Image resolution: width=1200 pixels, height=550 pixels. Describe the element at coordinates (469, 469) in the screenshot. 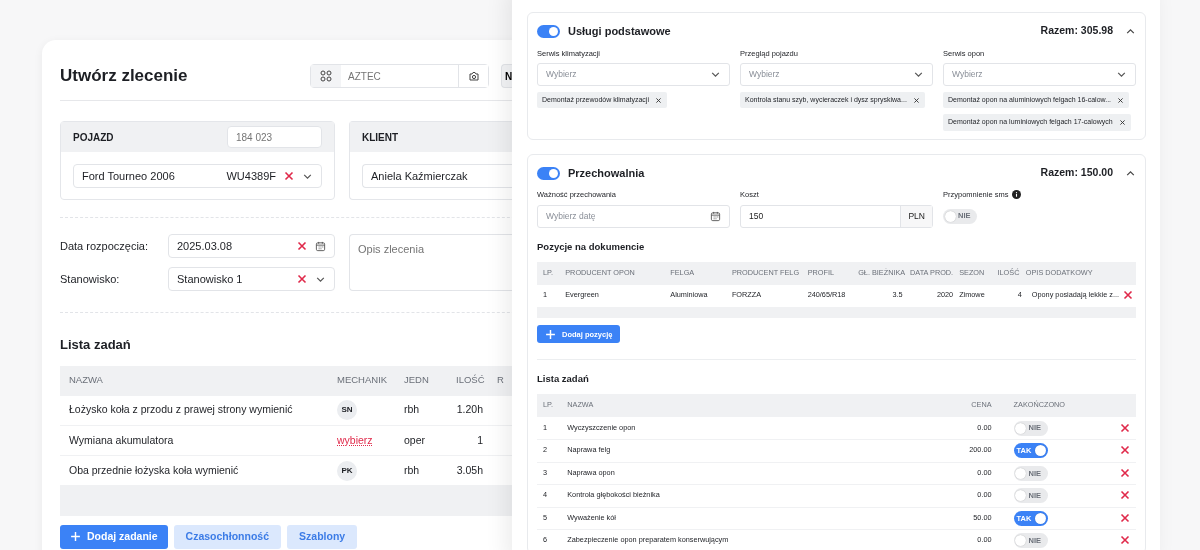

I see `quantity-cell: 3.05h` at that location.